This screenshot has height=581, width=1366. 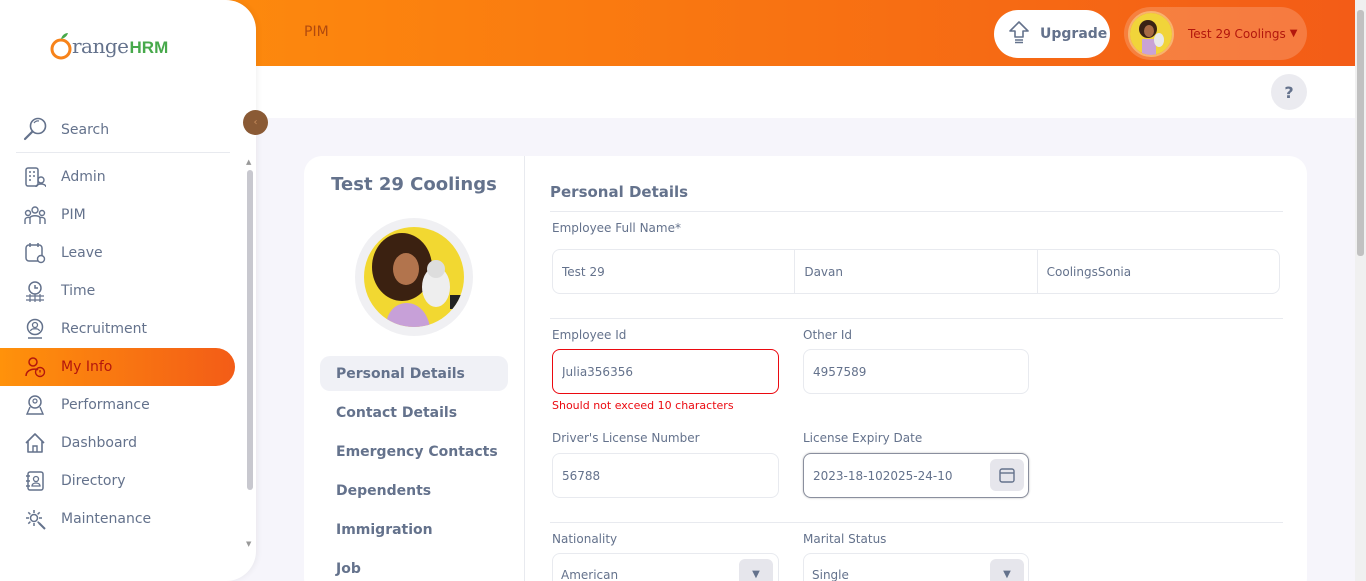 I want to click on sidebar-item-label: Maintenance, so click(x=106, y=519).